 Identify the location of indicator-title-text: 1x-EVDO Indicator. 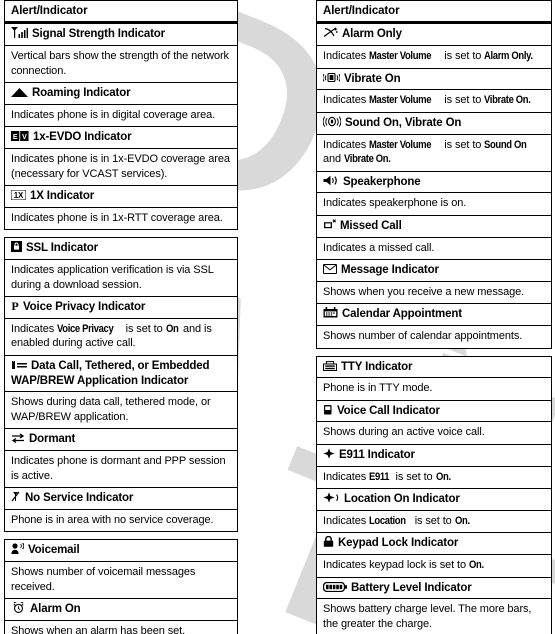
(82, 137).